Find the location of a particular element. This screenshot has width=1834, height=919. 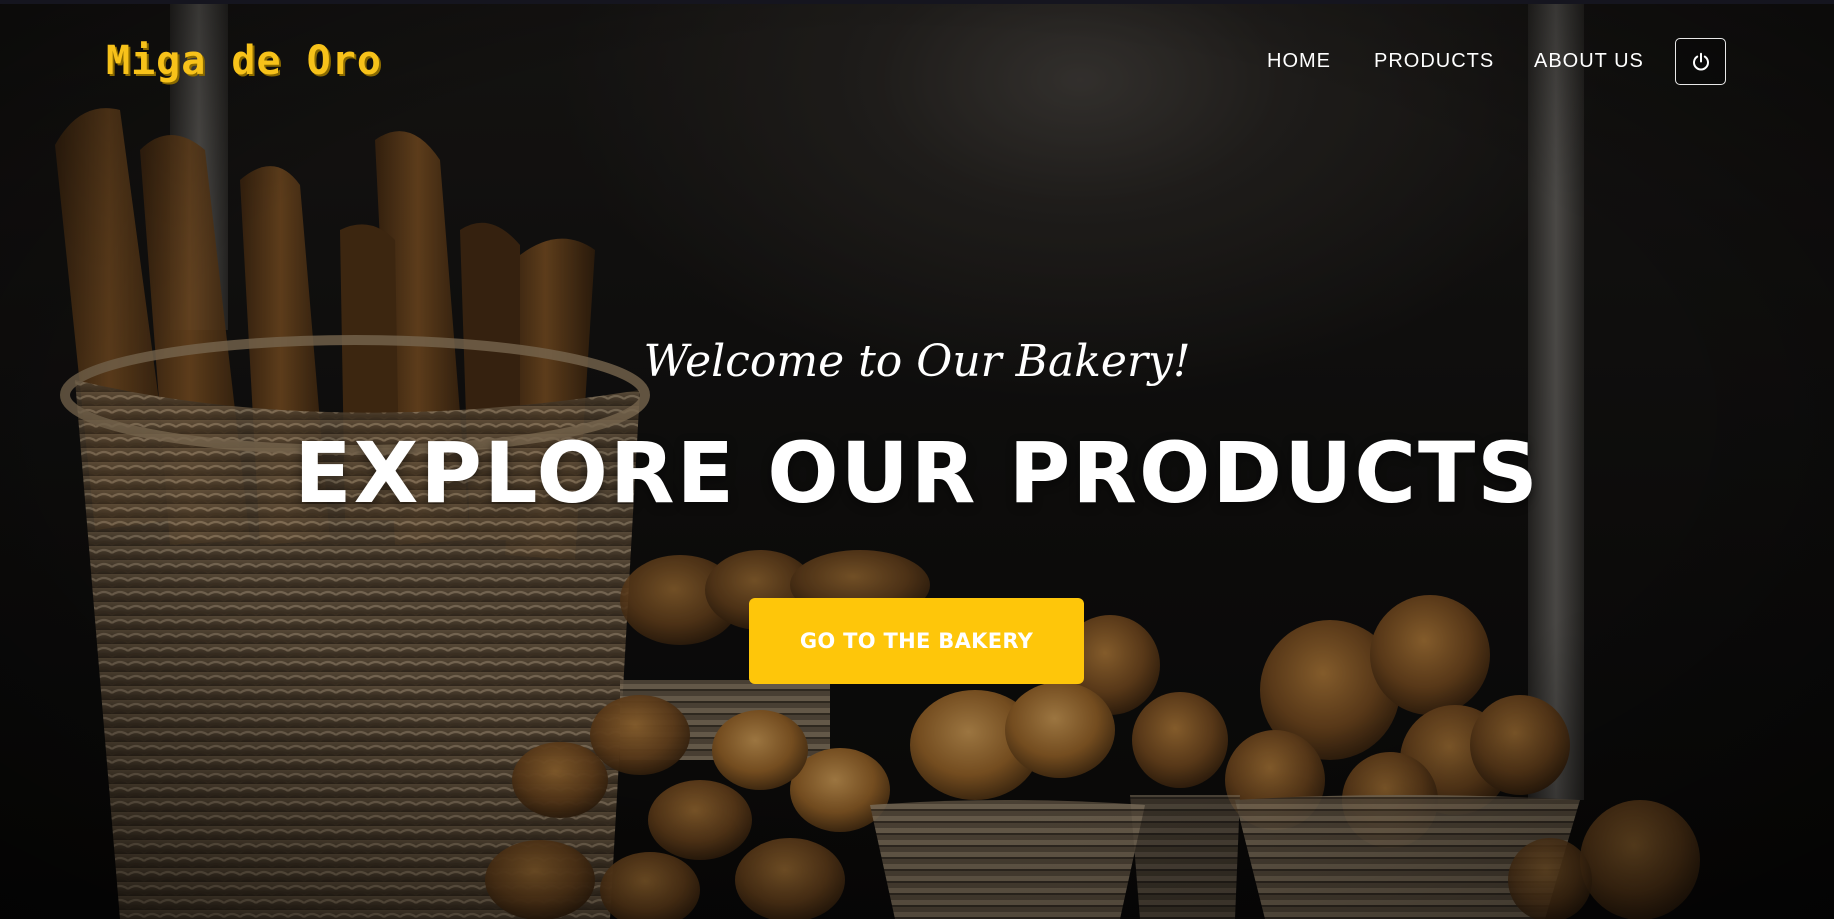

go-to-bakery-button: GO TO THE BAKERY is located at coordinates (916, 641).